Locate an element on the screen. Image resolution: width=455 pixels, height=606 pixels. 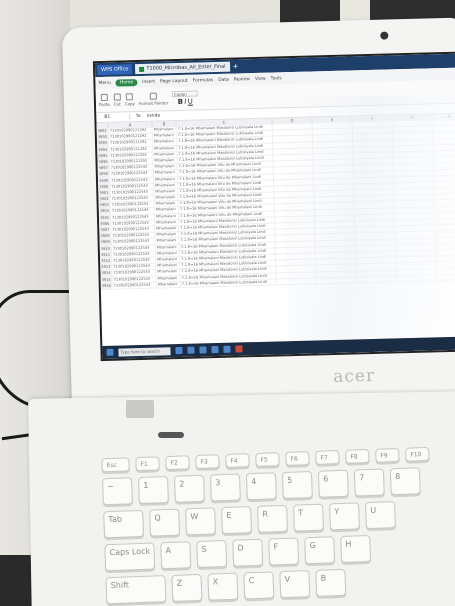
key-7: 7 is located at coordinates (369, 482).